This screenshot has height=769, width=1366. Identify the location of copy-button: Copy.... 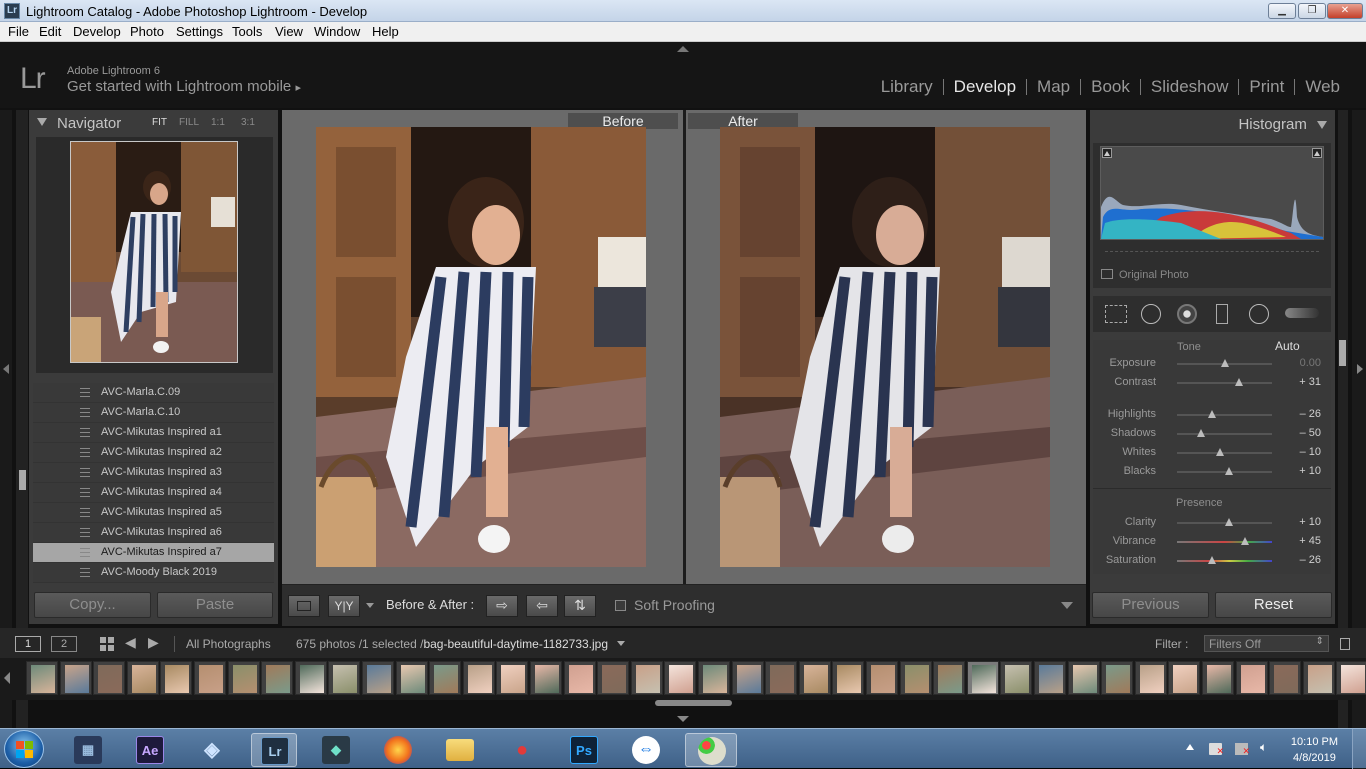
(92, 605).